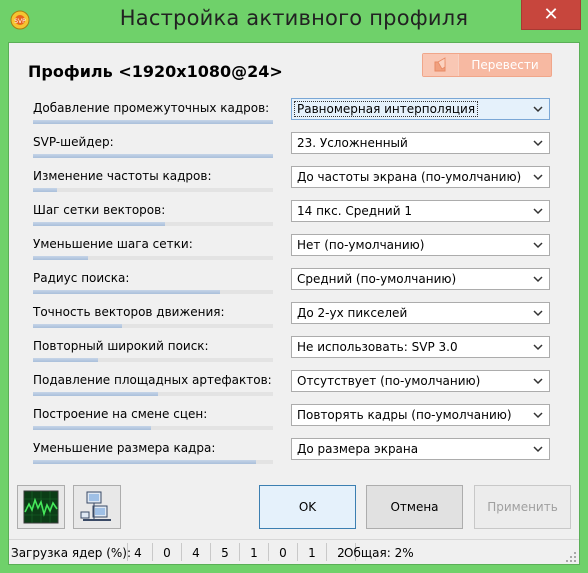 This screenshot has width=588, height=573. Describe the element at coordinates (294, 552) in the screenshot. I see `status-bar: Загрузка ядер (%): 40451012 Общая: 2%` at that location.